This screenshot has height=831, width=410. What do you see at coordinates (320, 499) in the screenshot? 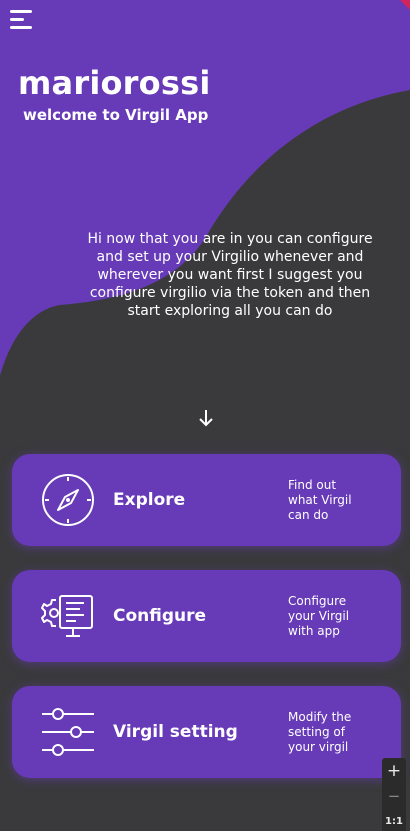
I see `explore-description-text: Find out what Virgil can do` at bounding box center [320, 499].